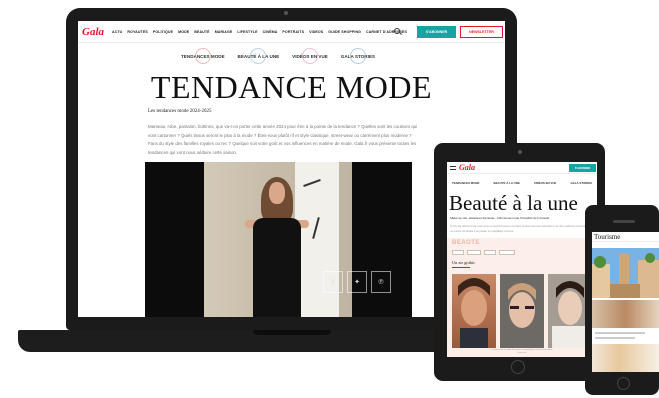  I want to click on filter-chips, so click(483, 252).